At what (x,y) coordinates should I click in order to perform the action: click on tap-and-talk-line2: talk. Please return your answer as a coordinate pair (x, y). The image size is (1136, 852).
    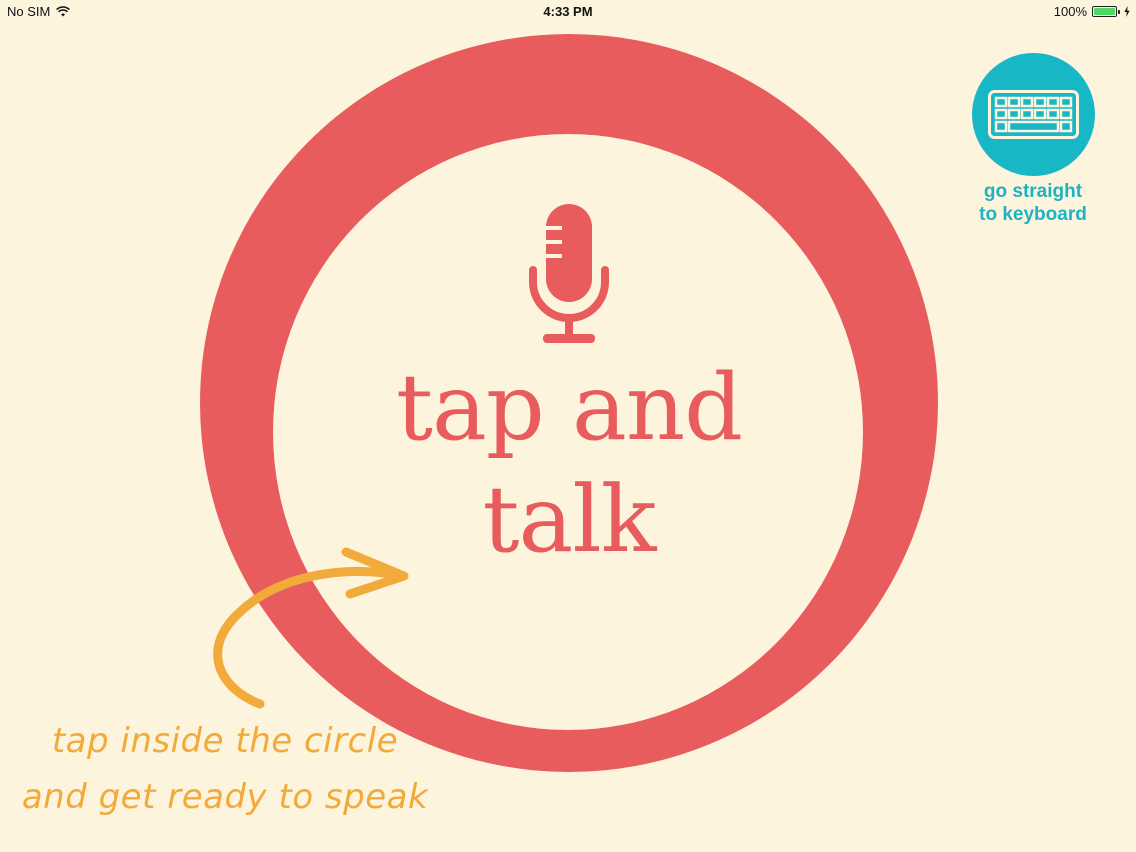
    Looking at the image, I should click on (569, 519).